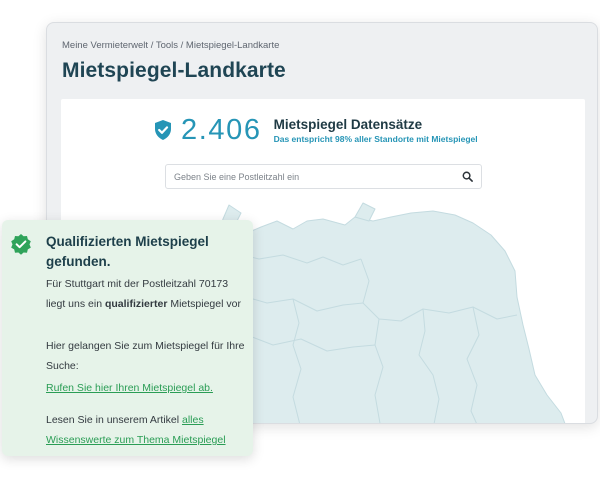  Describe the element at coordinates (221, 130) in the screenshot. I see `dataset-count: 2.406` at that location.